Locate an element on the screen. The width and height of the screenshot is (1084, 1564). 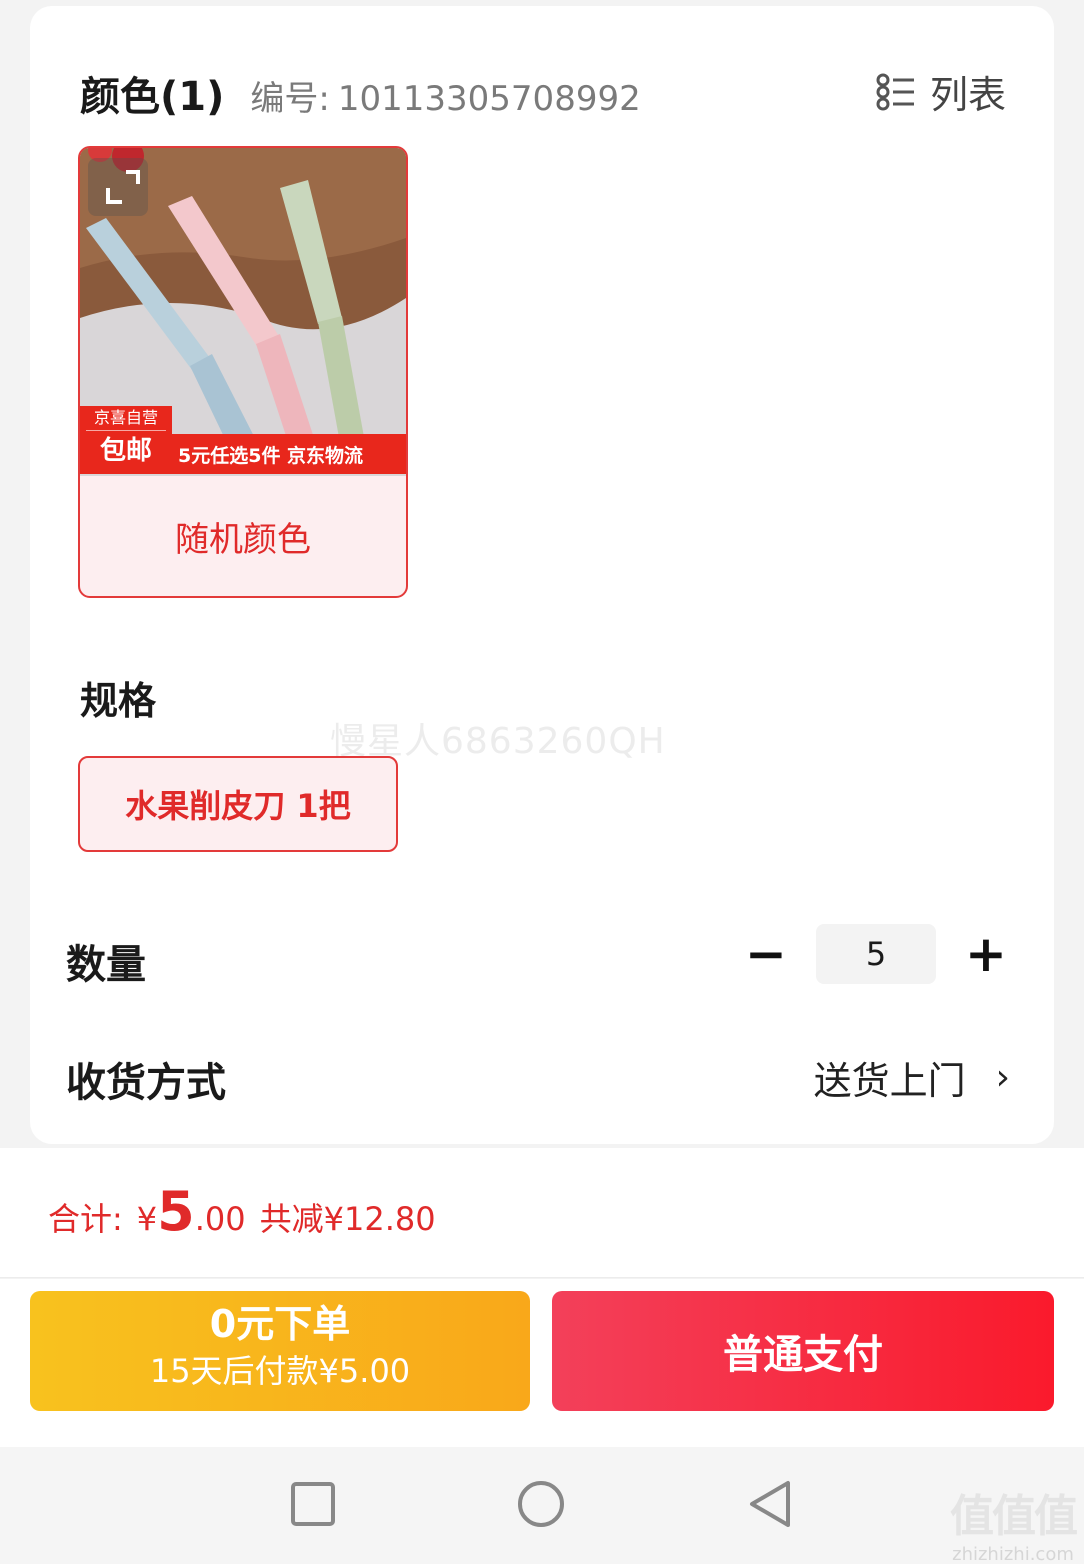
promo-strip: 5元任选5件 京东物流 is located at coordinates (289, 454).